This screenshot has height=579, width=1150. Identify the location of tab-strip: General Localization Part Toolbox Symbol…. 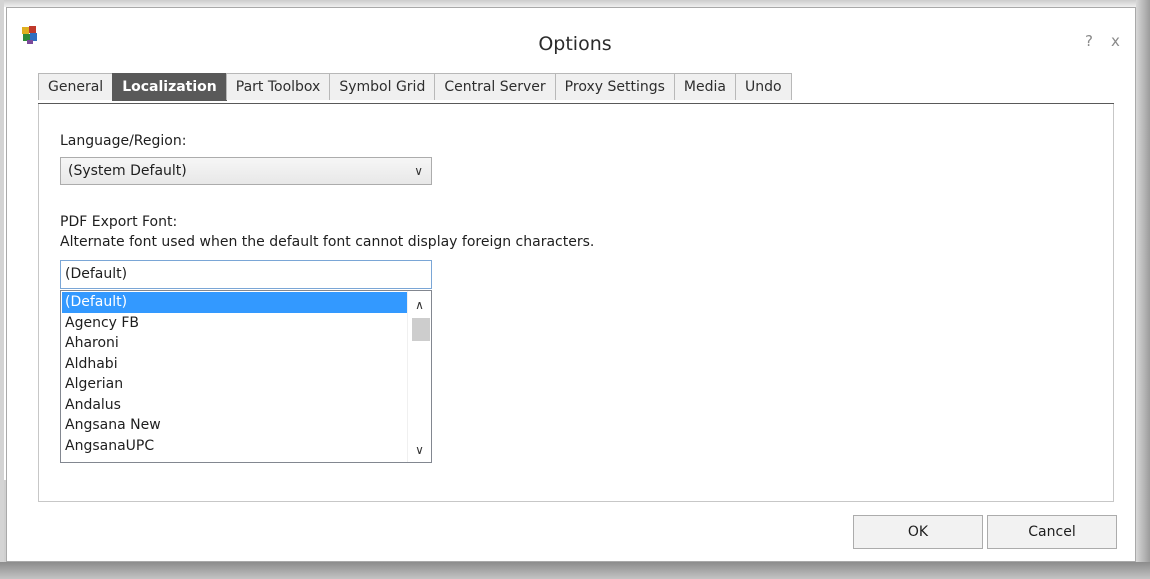
(415, 87).